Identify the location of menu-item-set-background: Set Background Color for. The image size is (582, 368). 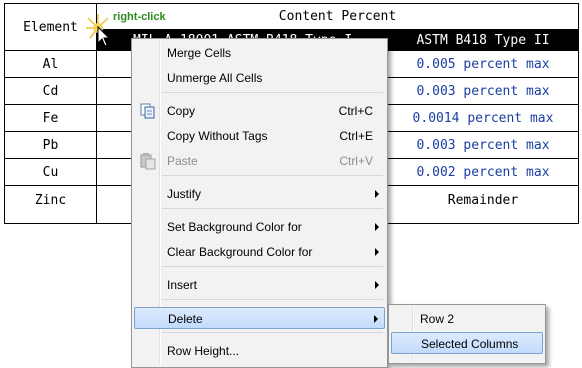
(259, 227).